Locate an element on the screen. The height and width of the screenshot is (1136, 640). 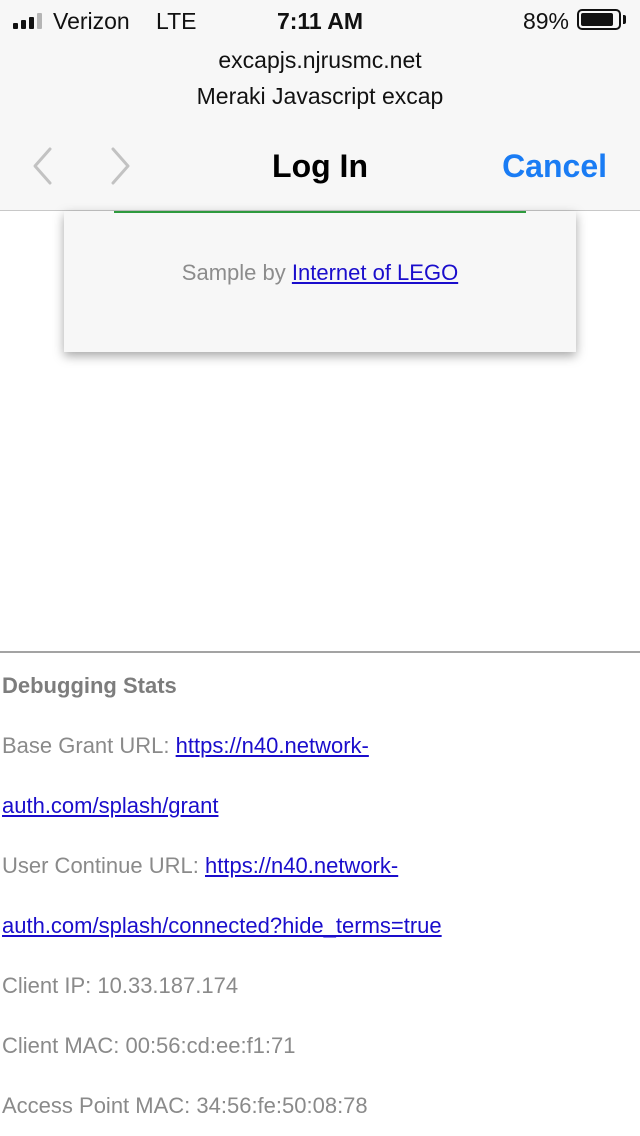
cancel-button: Cancel is located at coordinates (554, 166).